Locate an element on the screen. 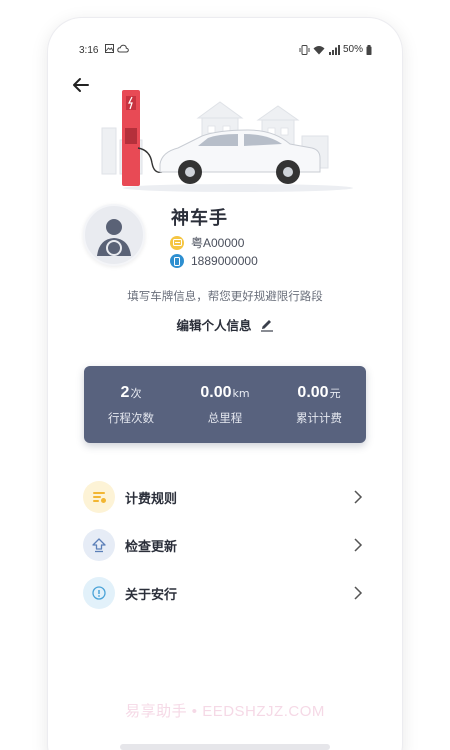  battery-percent: 50% is located at coordinates (352, 49).